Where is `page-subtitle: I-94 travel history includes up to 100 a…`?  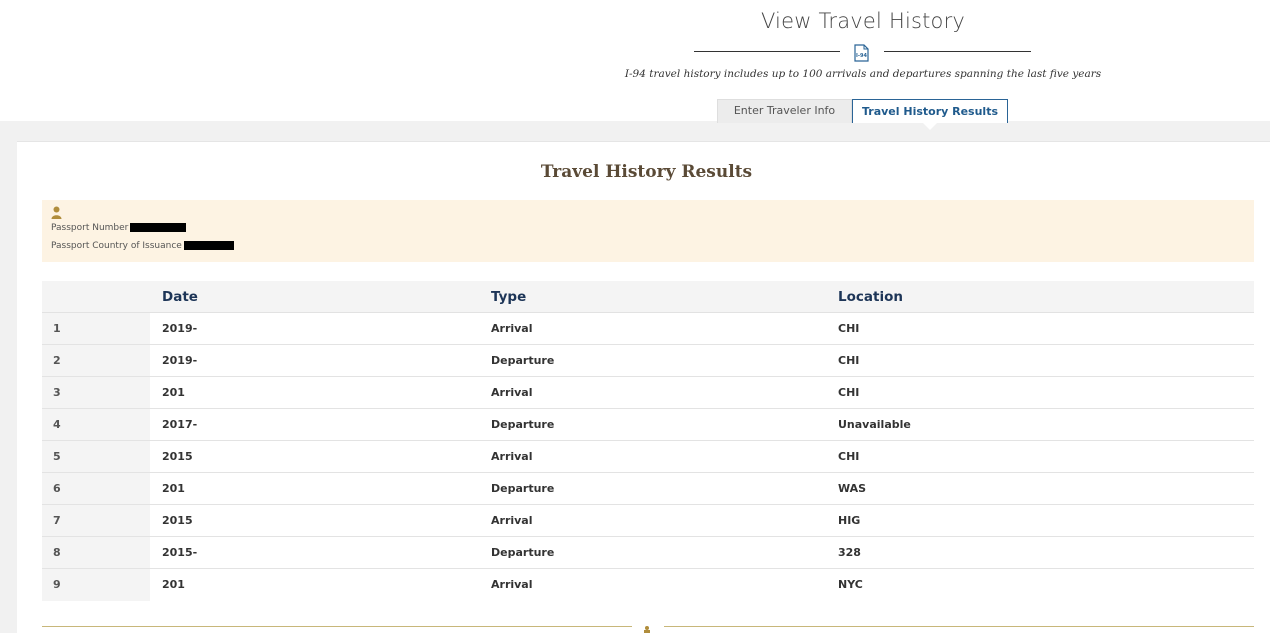
page-subtitle: I-94 travel history includes up to 100 a… is located at coordinates (863, 74).